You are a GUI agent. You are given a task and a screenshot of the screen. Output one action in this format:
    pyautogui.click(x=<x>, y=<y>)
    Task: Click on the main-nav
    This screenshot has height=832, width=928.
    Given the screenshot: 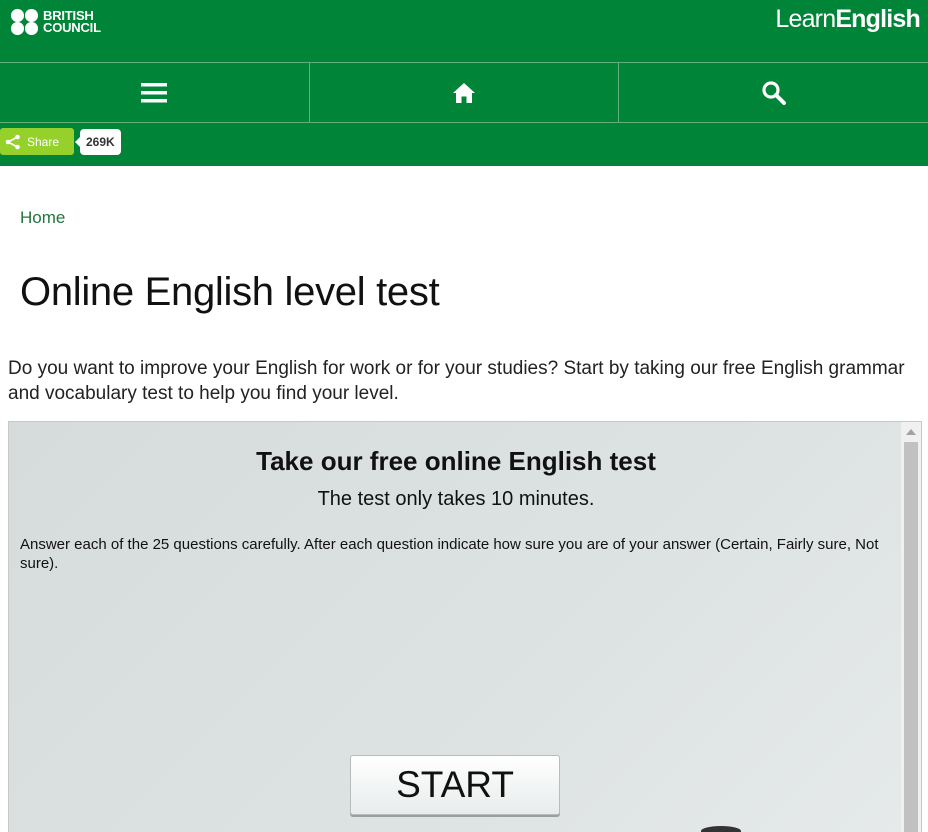 What is the action you would take?
    pyautogui.click(x=464, y=92)
    